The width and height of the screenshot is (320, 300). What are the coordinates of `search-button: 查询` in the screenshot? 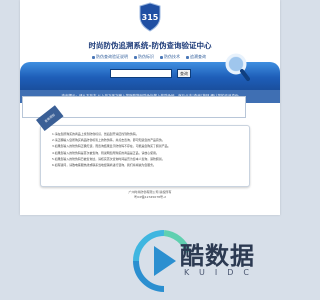 It's located at (184, 73).